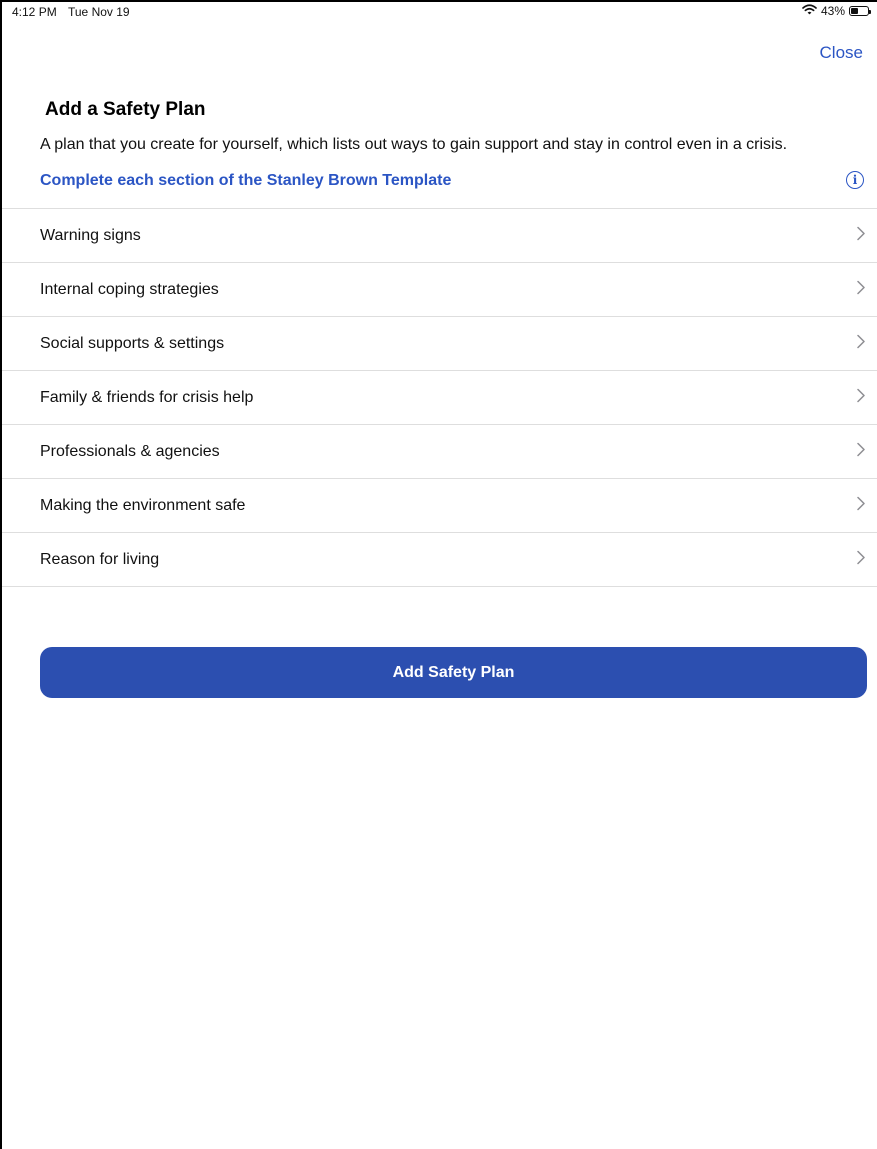 The height and width of the screenshot is (1149, 877). I want to click on section-row-label: Social supports & settings, so click(132, 343).